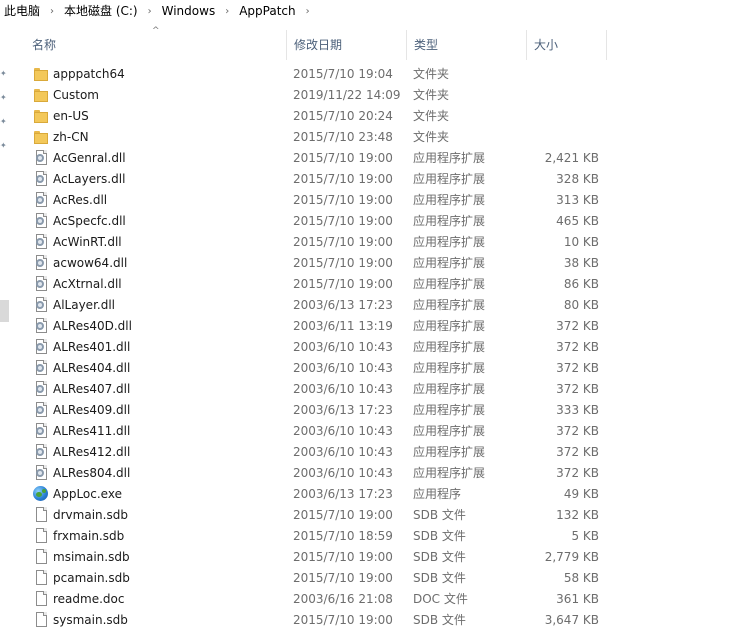 This screenshot has height=636, width=751. I want to click on file-name: AcSpecfc.dll, so click(89, 221).